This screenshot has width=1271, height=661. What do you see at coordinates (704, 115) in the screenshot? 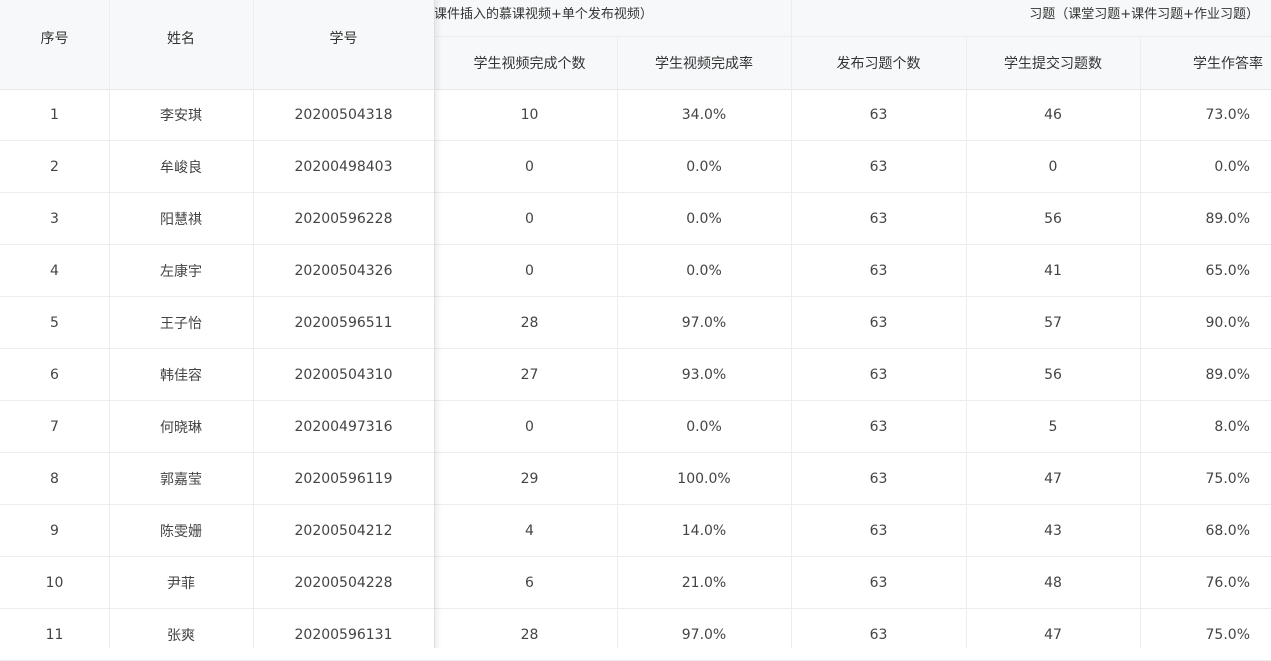
I see `cell-video-rate: 34.0%` at bounding box center [704, 115].